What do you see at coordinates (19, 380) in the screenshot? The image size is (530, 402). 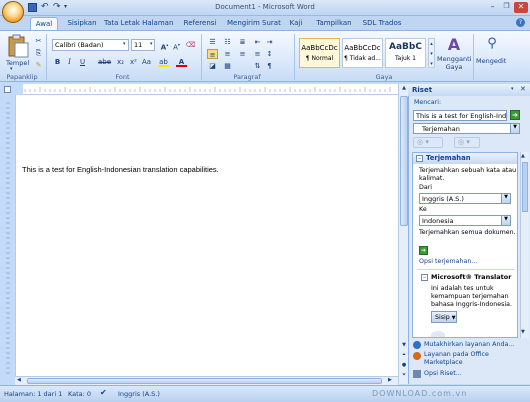 I see `scroll-left-icon: ◀` at bounding box center [19, 380].